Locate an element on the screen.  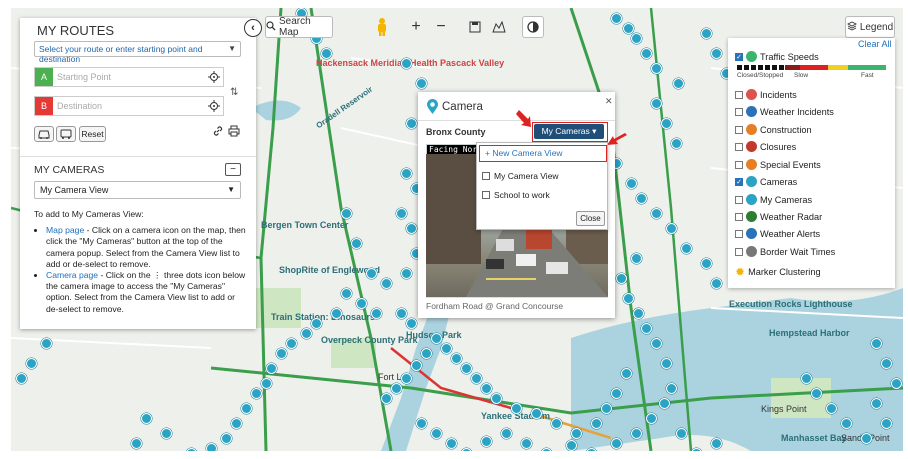
checkbox: ✓ is located at coordinates (739, 181).